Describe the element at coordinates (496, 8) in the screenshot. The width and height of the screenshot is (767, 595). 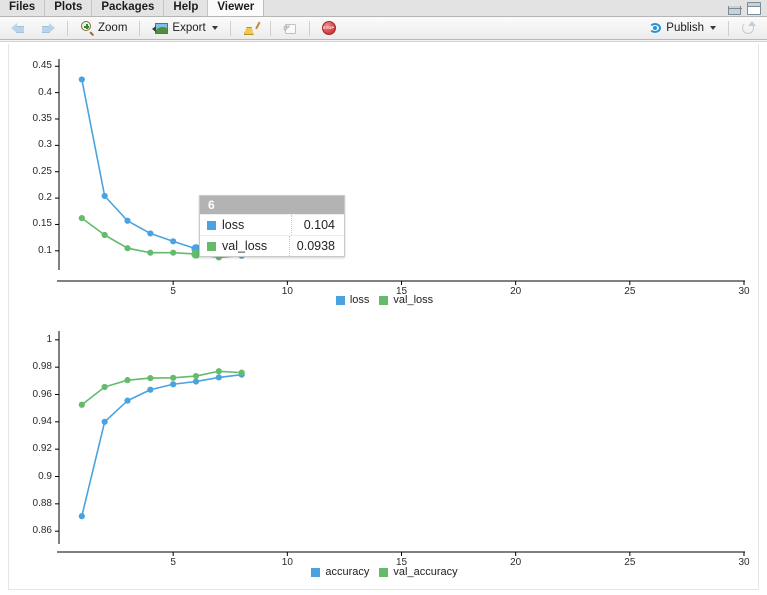
I see `tab-bar-spacer` at that location.